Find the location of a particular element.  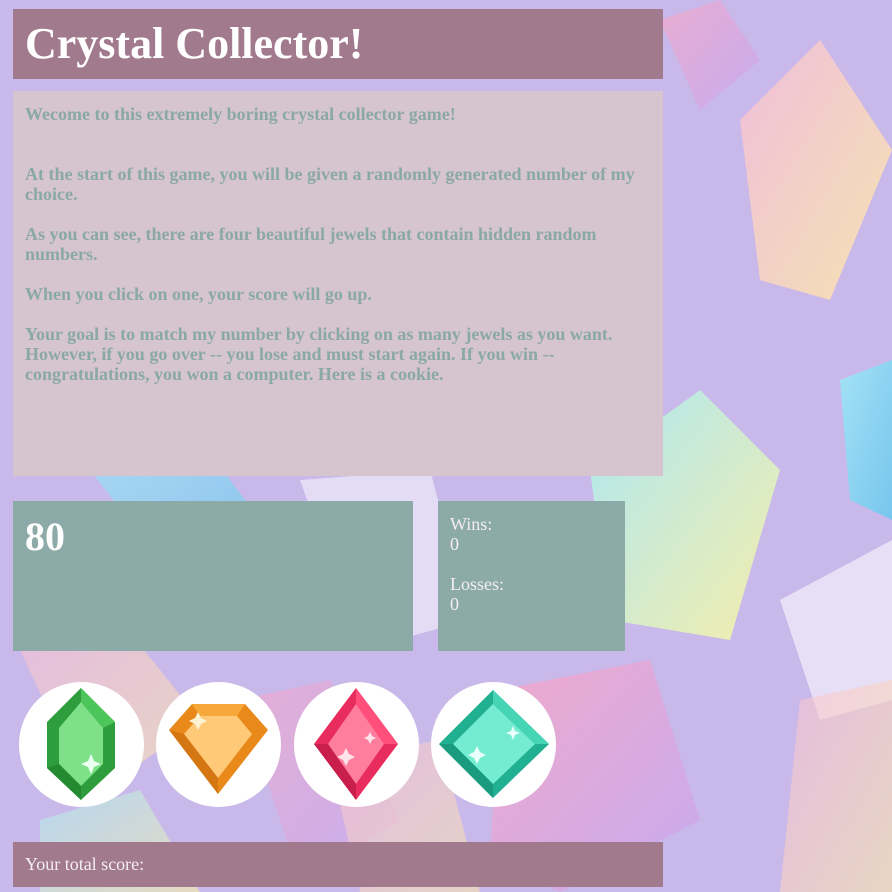

win-loss-panel: Wins: 0 Losses: 0 is located at coordinates (531, 576).